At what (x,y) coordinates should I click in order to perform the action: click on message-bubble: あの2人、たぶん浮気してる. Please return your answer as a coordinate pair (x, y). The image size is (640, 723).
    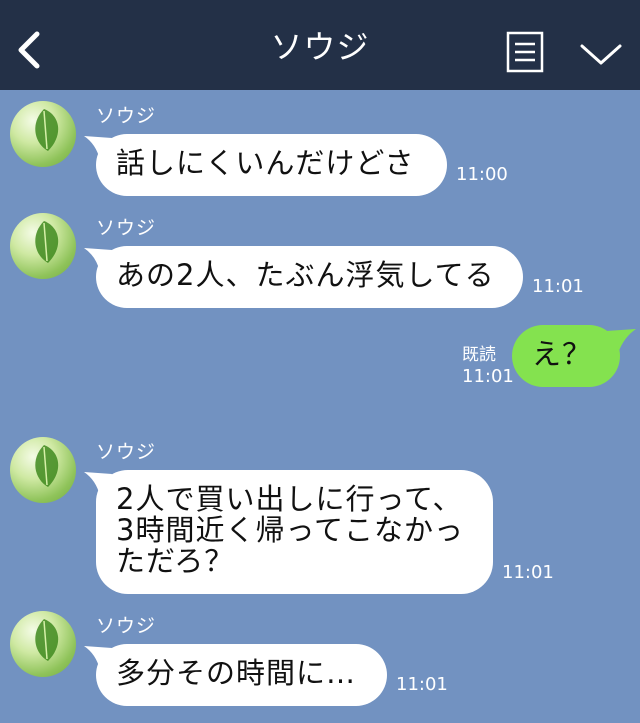
    Looking at the image, I should click on (309, 277).